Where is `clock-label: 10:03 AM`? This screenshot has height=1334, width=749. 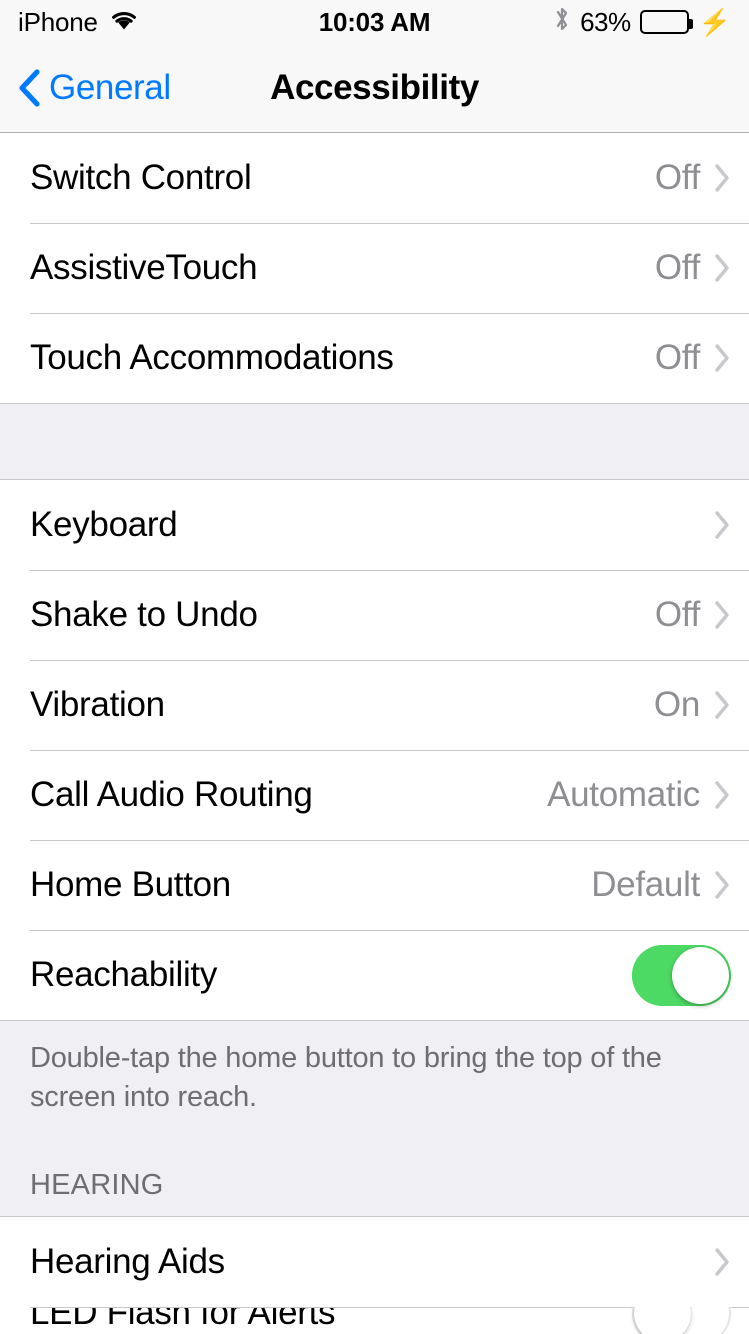 clock-label: 10:03 AM is located at coordinates (374, 21).